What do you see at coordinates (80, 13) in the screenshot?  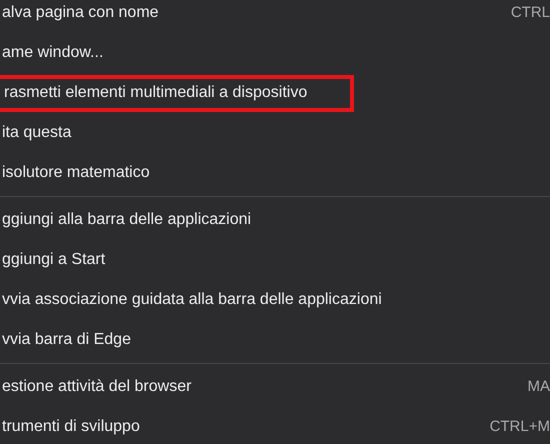 I see `menu-item-label: alva pagina con nome` at bounding box center [80, 13].